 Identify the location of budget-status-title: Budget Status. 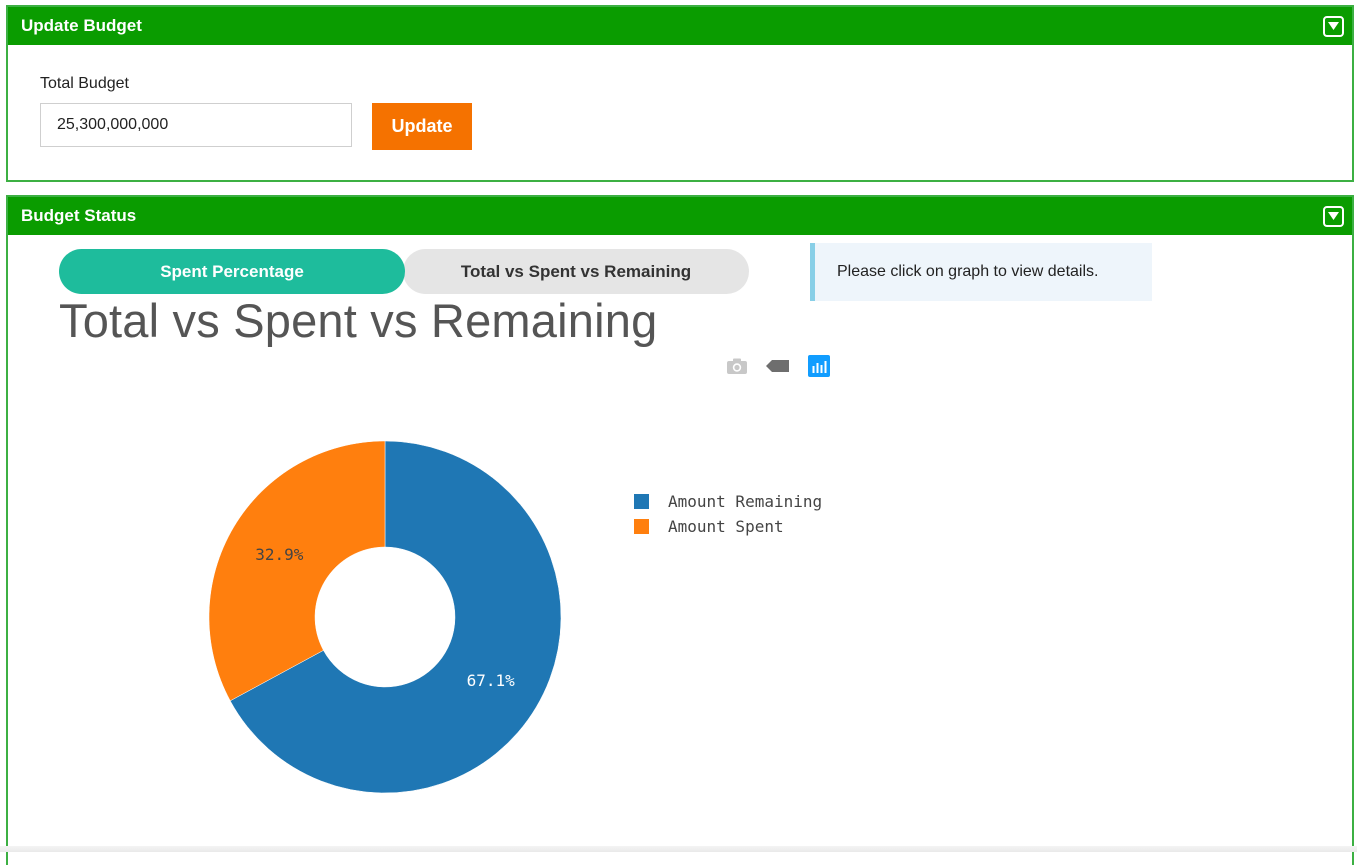
(79, 215).